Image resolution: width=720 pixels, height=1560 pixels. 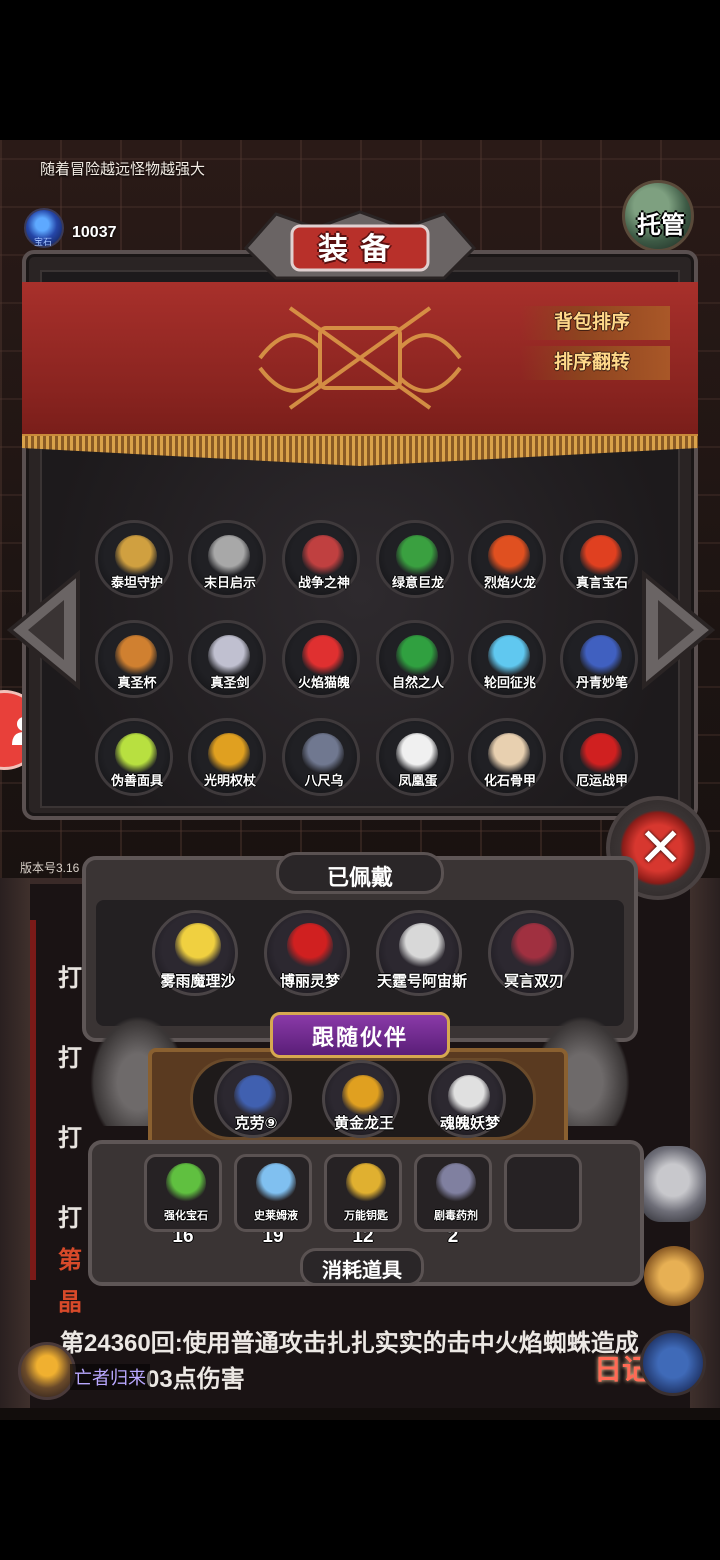 I want to click on consumable-slot: 史莱姆液, so click(x=273, y=1193).